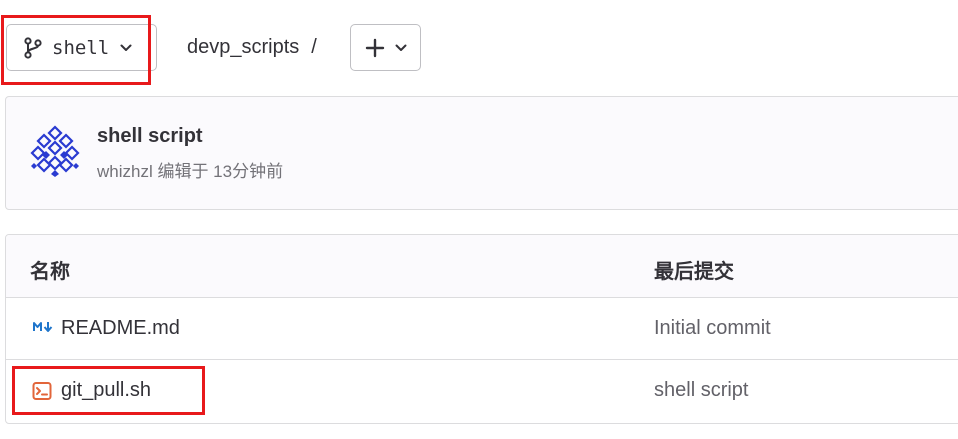  I want to click on branch-selector-button: shell, so click(81, 47).